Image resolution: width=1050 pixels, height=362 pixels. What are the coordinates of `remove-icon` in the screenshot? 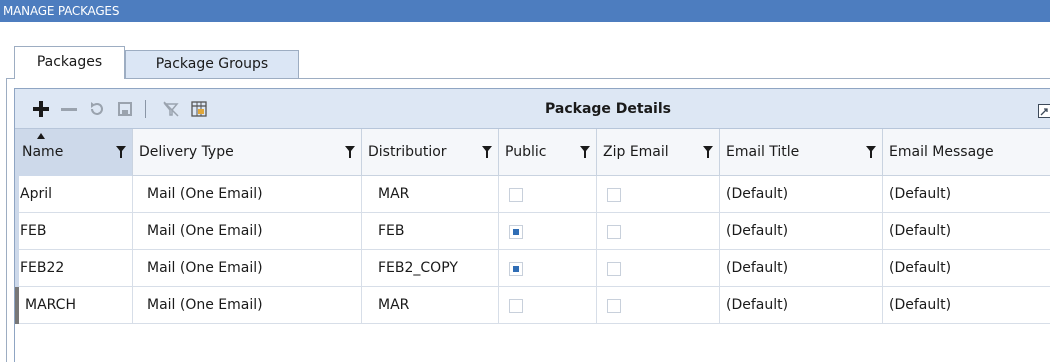 It's located at (69, 109).